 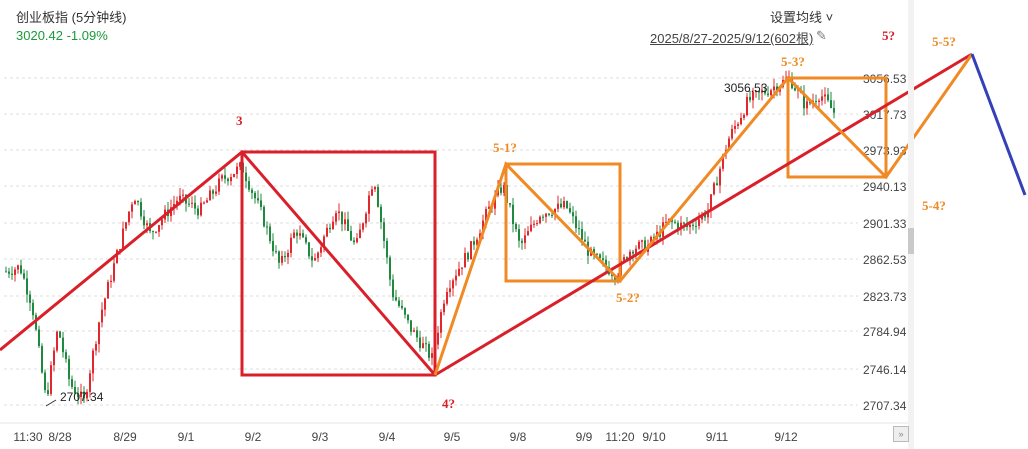 What do you see at coordinates (186, 437) in the screenshot?
I see `x-tick-label: 9/1` at bounding box center [186, 437].